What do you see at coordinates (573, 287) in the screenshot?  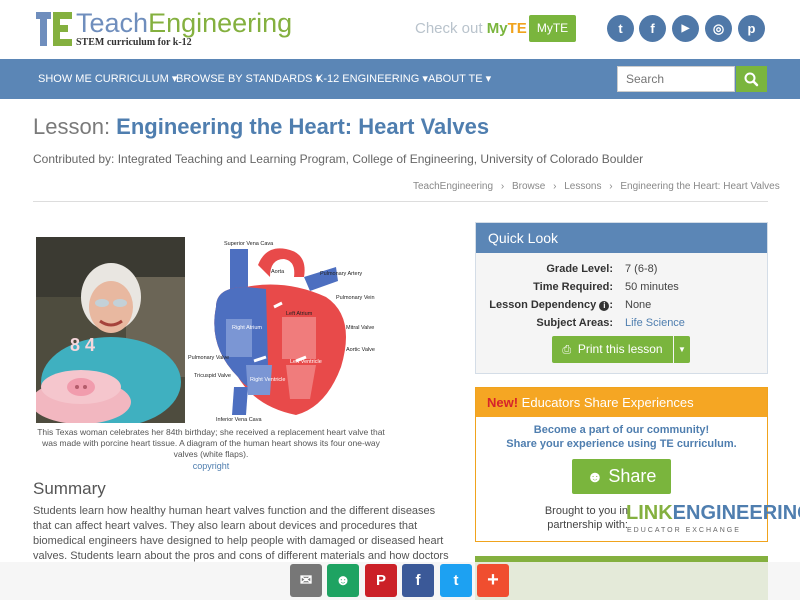 I see `time-required-label: Time Required:` at bounding box center [573, 287].